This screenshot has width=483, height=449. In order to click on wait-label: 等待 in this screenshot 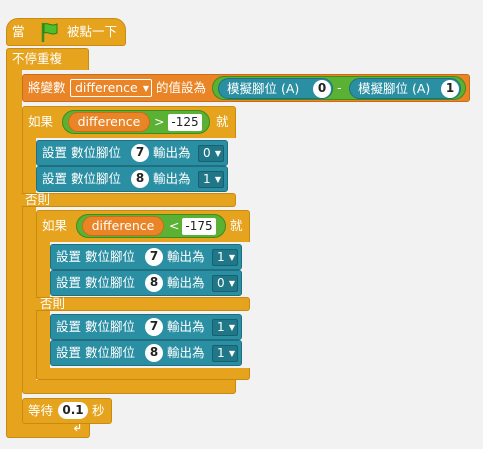, I will do `click(41, 410)`.